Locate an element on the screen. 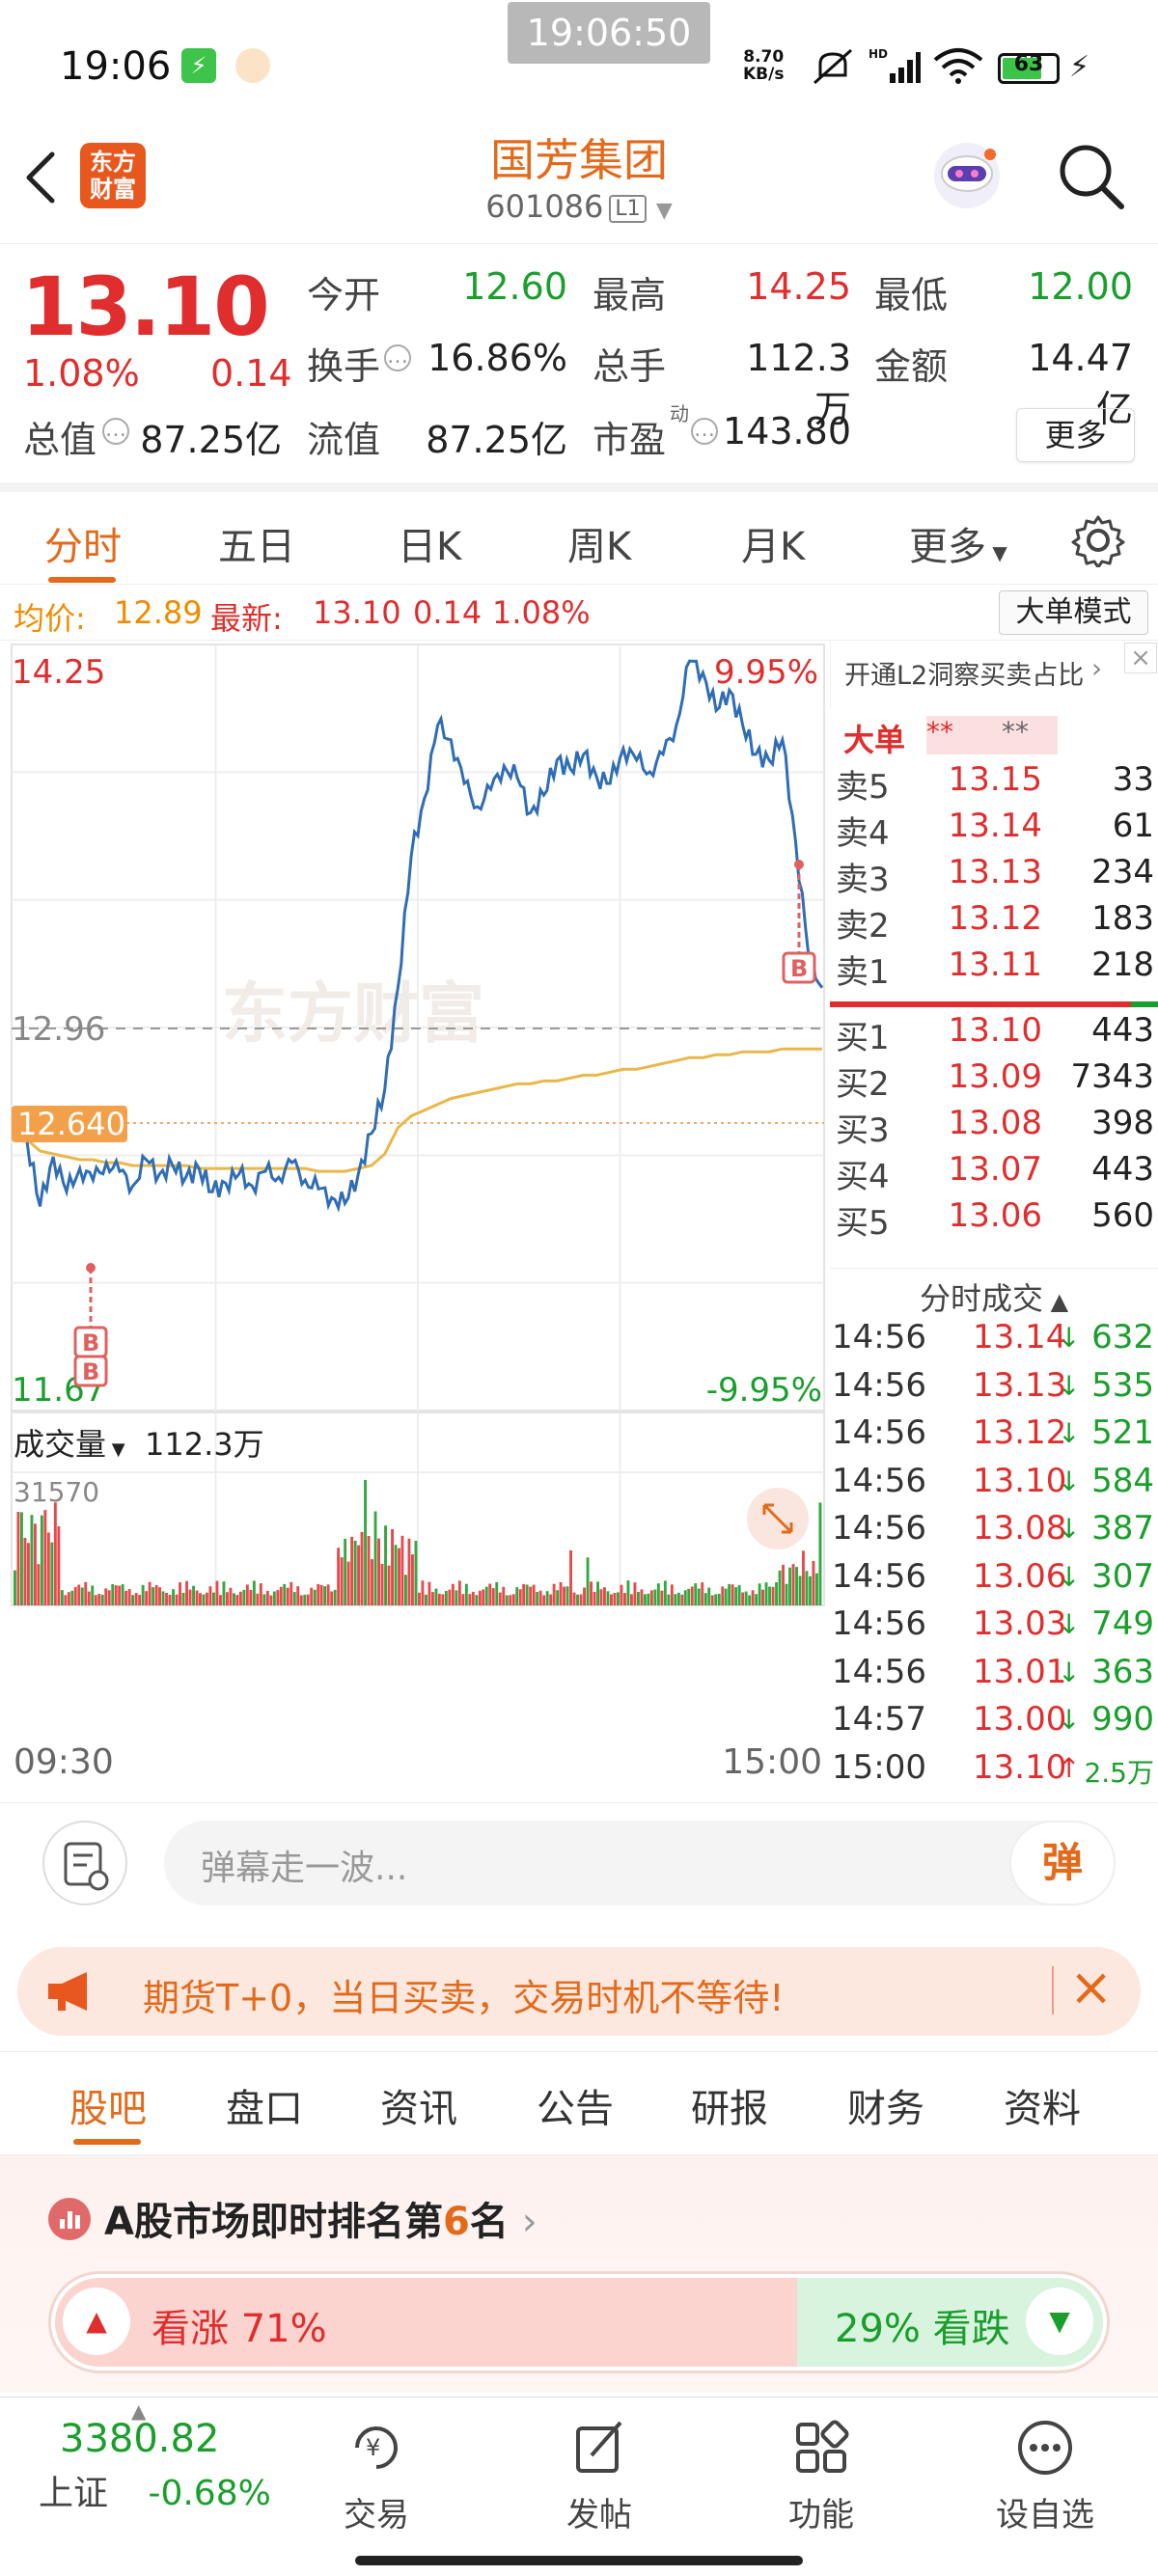 The height and width of the screenshot is (2576, 1158). danmu-send-button: 弹 is located at coordinates (1062, 1863).